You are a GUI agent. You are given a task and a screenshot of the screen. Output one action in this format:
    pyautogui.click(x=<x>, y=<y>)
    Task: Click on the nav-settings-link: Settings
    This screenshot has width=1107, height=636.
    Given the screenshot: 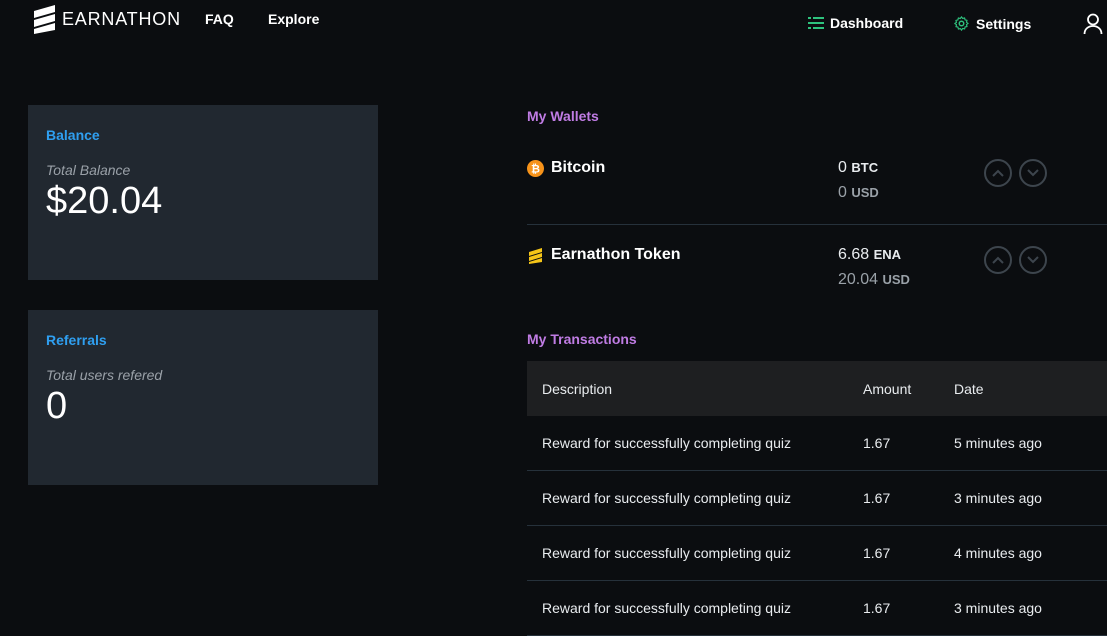 What is the action you would take?
    pyautogui.click(x=992, y=23)
    